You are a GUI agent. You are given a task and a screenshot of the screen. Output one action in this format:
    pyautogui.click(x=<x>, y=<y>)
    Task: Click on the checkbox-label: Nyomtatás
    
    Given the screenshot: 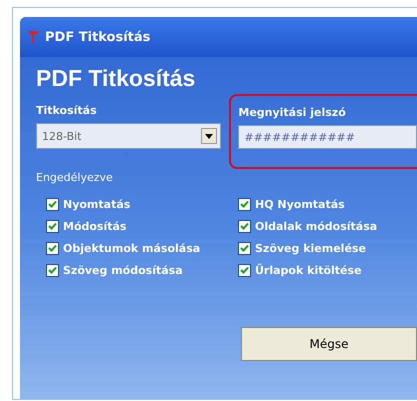 What is the action you would take?
    pyautogui.click(x=96, y=204)
    